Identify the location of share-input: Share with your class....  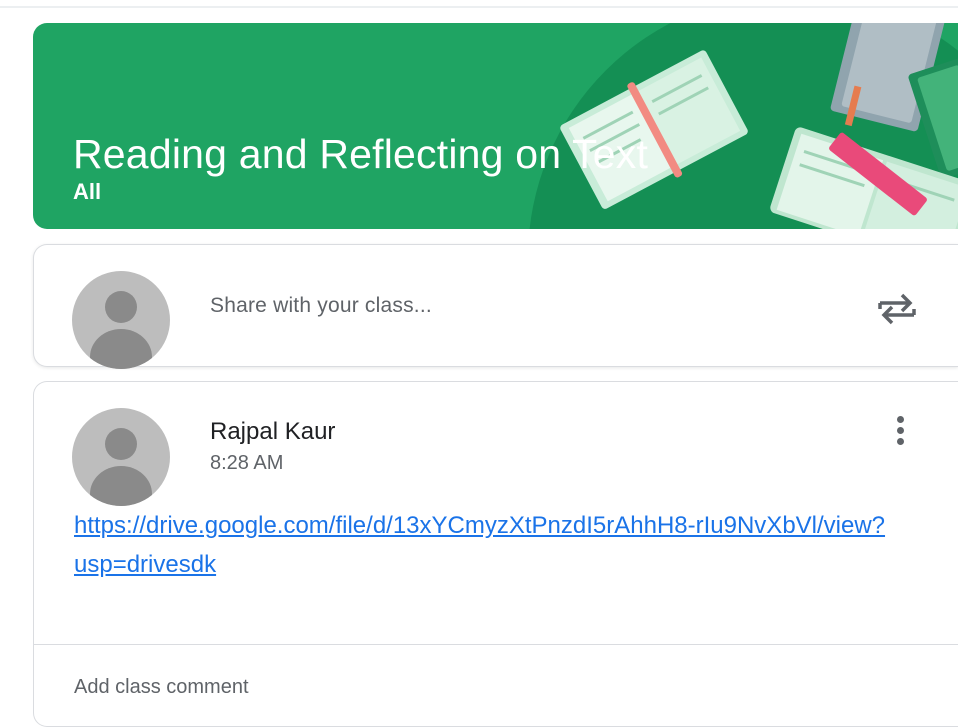
(321, 306).